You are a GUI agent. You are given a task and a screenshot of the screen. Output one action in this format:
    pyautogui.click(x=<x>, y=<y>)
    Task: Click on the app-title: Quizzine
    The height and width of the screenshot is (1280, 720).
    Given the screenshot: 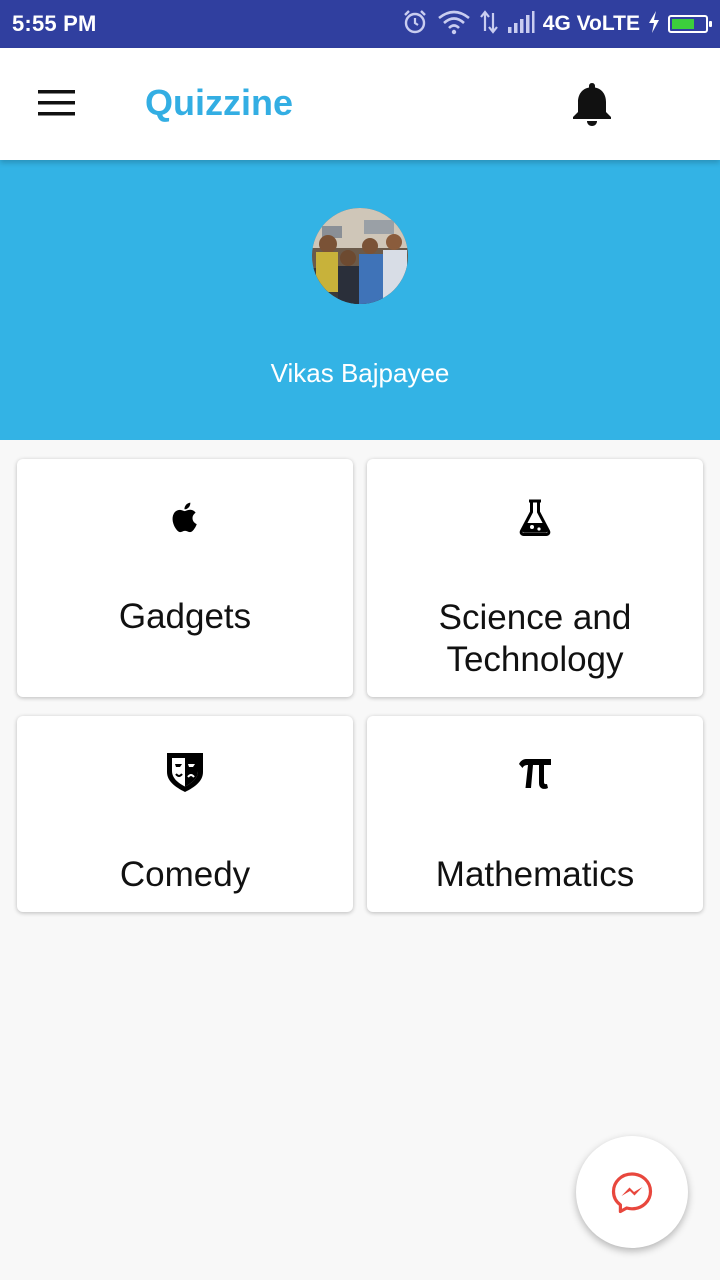 What is the action you would take?
    pyautogui.click(x=219, y=102)
    